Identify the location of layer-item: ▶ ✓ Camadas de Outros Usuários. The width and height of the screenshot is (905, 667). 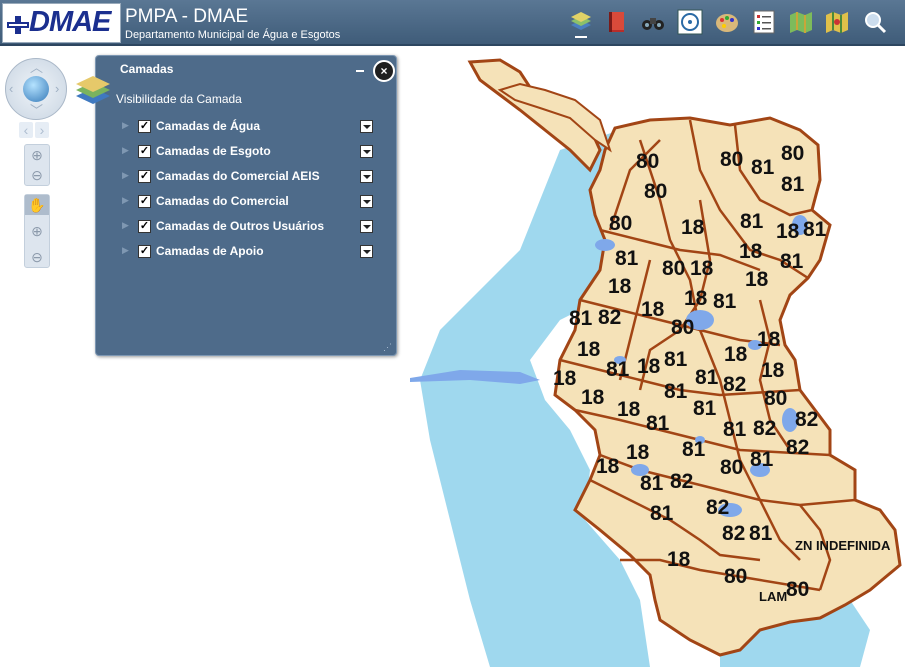
(248, 227).